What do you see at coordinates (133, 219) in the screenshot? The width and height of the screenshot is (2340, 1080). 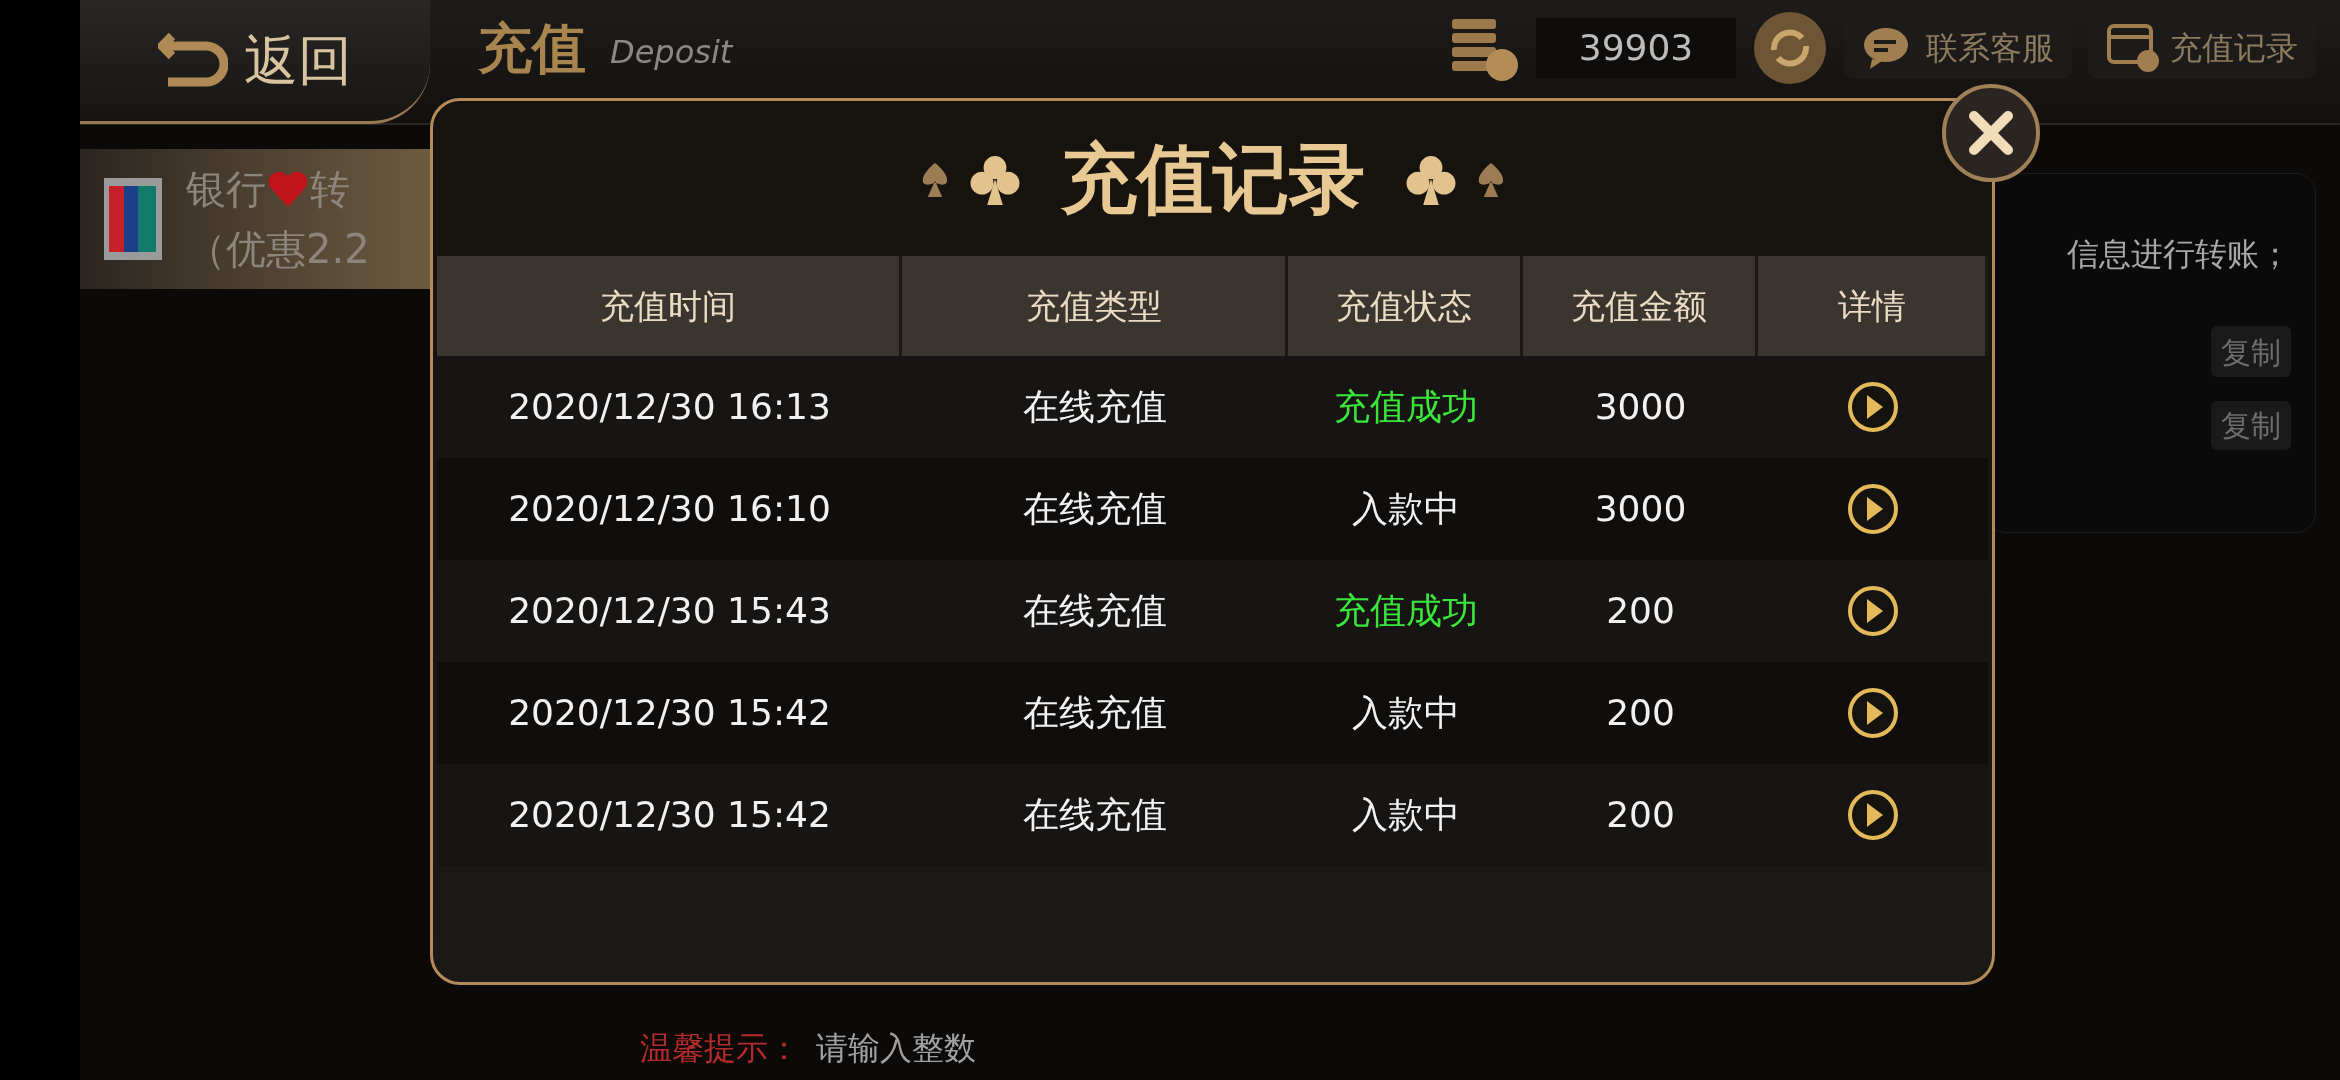 I see `bank-card-icon` at bounding box center [133, 219].